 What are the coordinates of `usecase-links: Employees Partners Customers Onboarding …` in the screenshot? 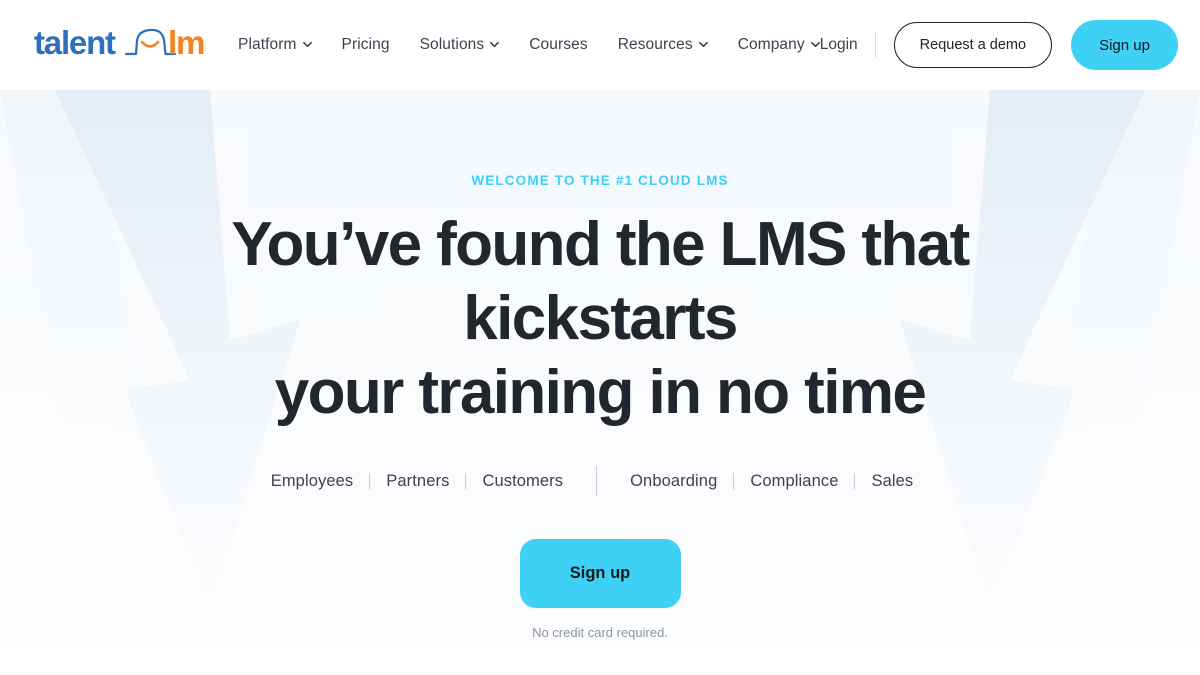 It's located at (600, 481).